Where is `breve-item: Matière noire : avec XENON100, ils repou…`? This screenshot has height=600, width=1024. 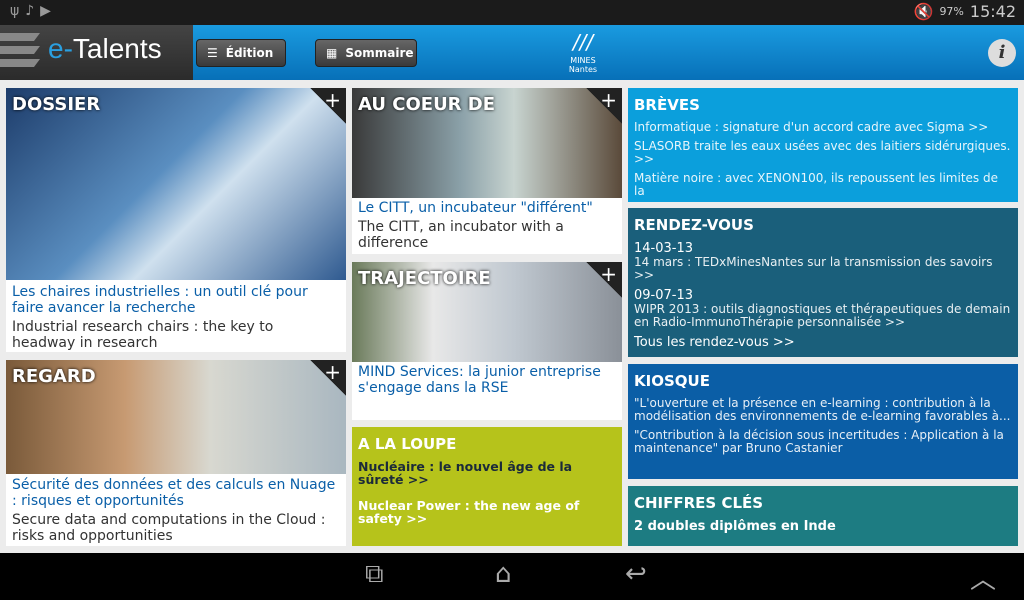
breve-item: Matière noire : avec XENON100, ils repou… is located at coordinates (823, 185).